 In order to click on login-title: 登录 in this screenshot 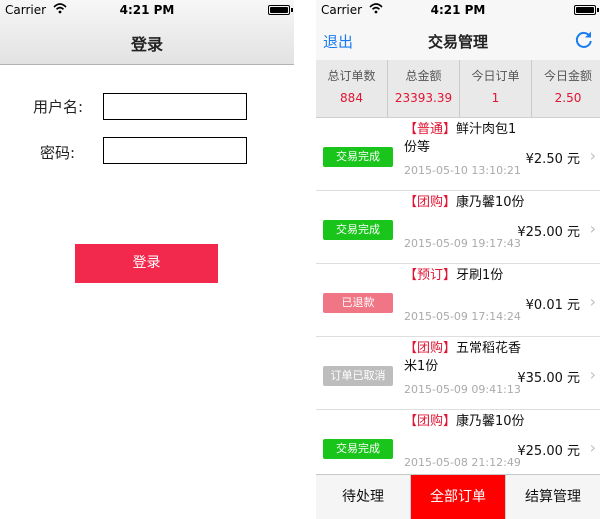, I will do `click(146, 44)`.